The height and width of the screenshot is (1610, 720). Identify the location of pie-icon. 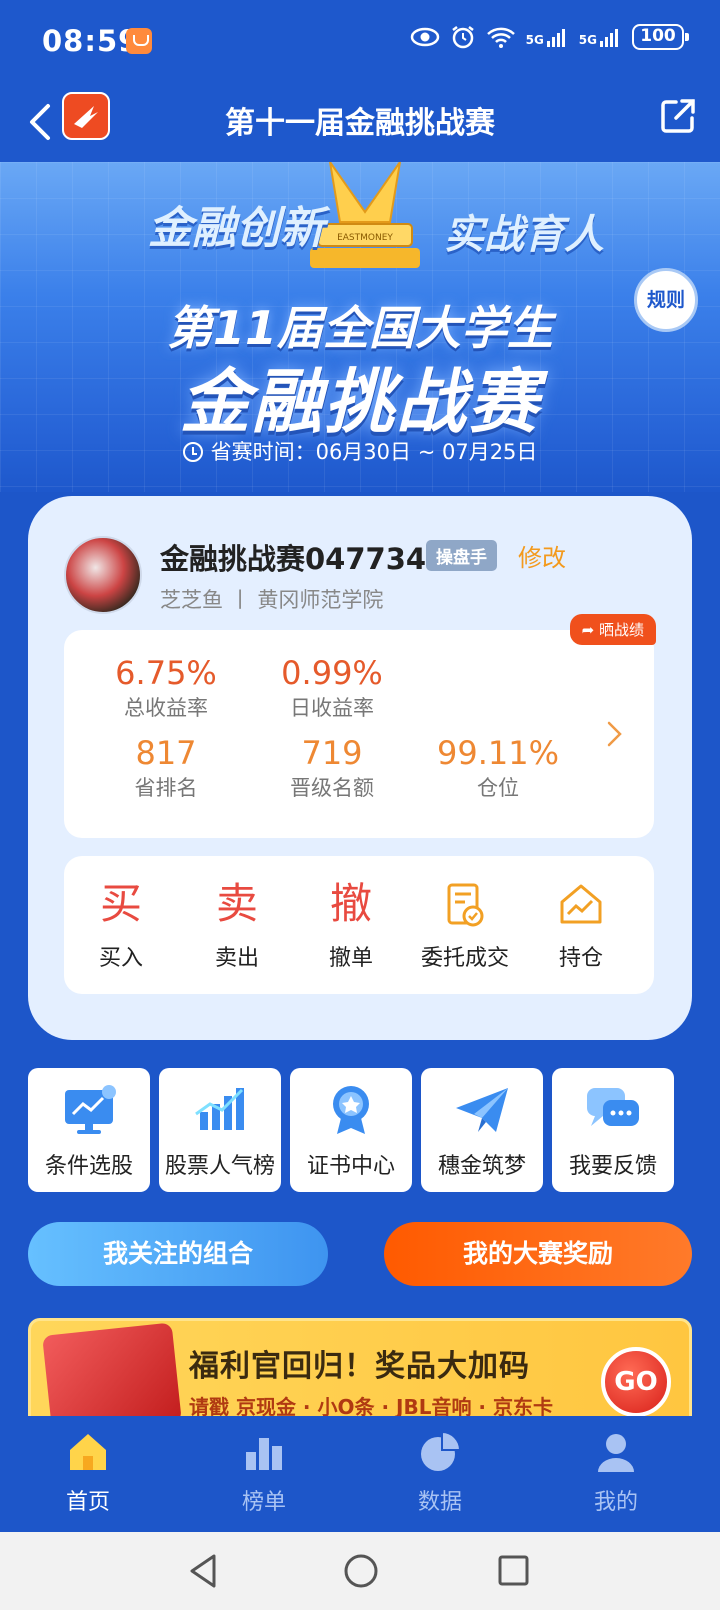
(441, 1450).